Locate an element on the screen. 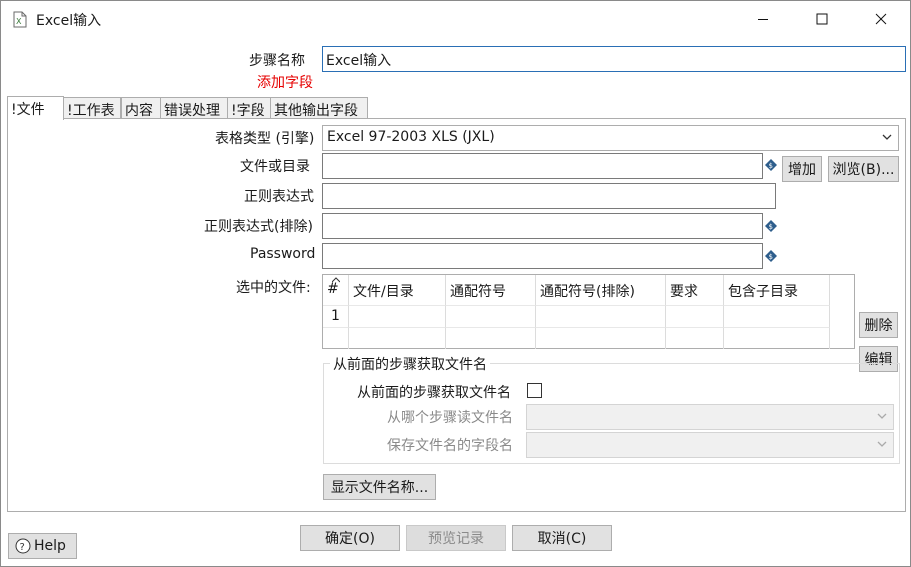  column-header: 文件/目录 is located at coordinates (397, 290).